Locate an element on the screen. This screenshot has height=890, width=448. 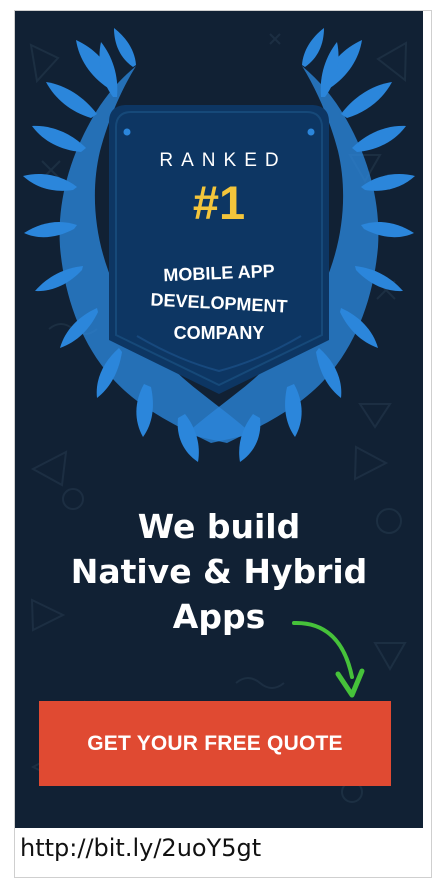
headline-line: We build is located at coordinates (219, 526).